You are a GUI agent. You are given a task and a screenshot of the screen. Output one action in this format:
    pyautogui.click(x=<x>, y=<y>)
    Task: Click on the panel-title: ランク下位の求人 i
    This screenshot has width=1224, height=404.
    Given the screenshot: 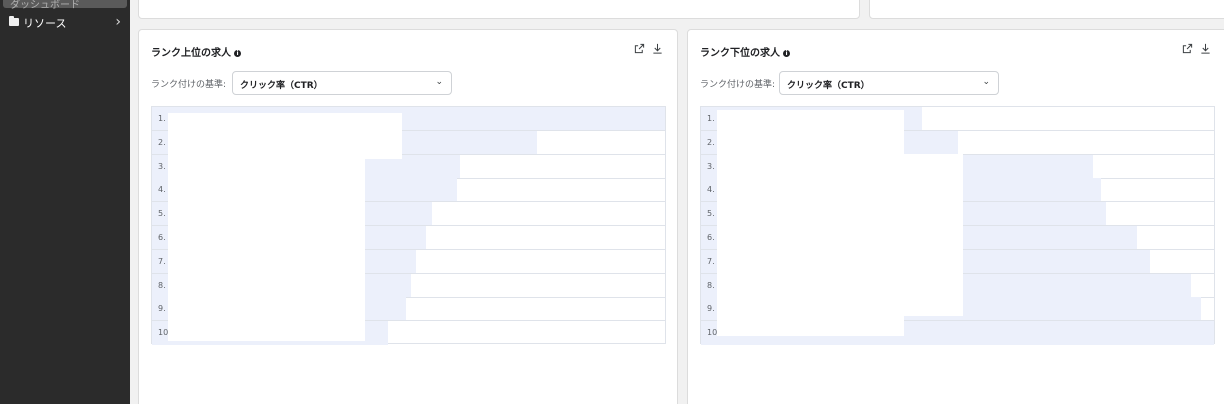 What is the action you would take?
    pyautogui.click(x=745, y=51)
    